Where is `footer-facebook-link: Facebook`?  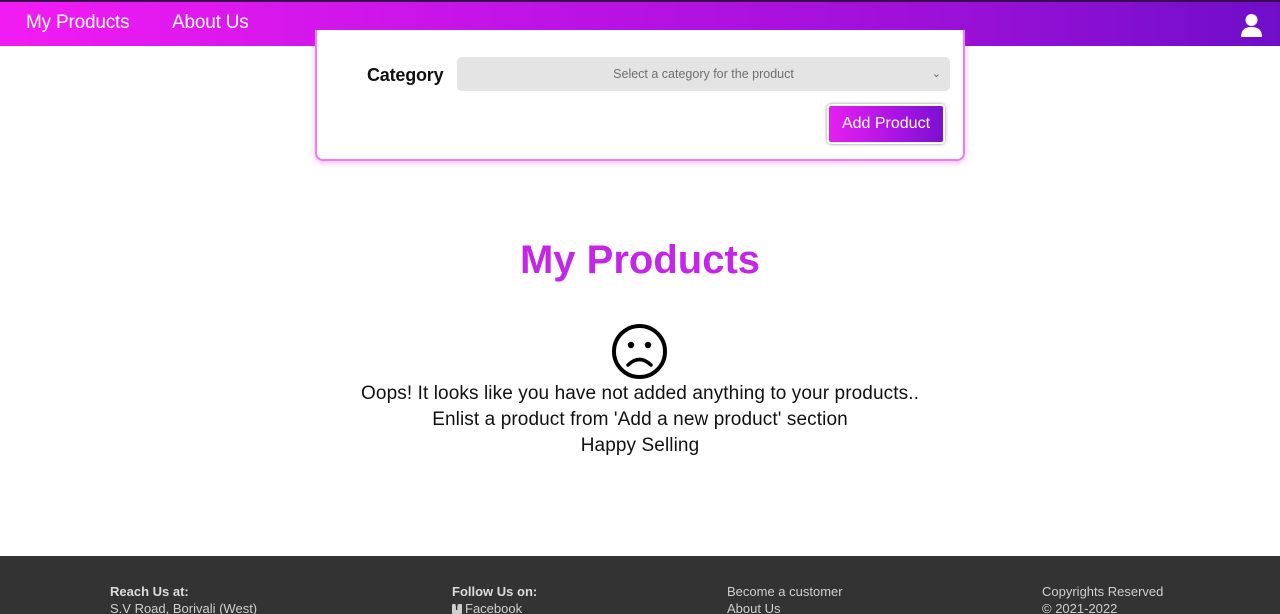 footer-facebook-link: Facebook is located at coordinates (487, 607).